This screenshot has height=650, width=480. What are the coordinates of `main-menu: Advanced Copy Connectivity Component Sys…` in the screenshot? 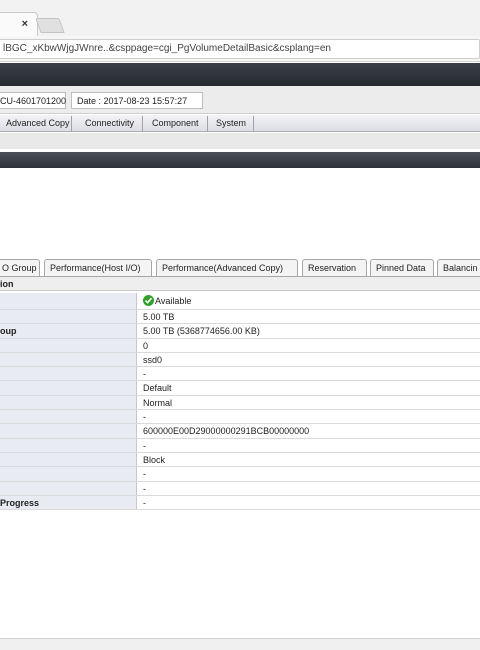 It's located at (240, 123).